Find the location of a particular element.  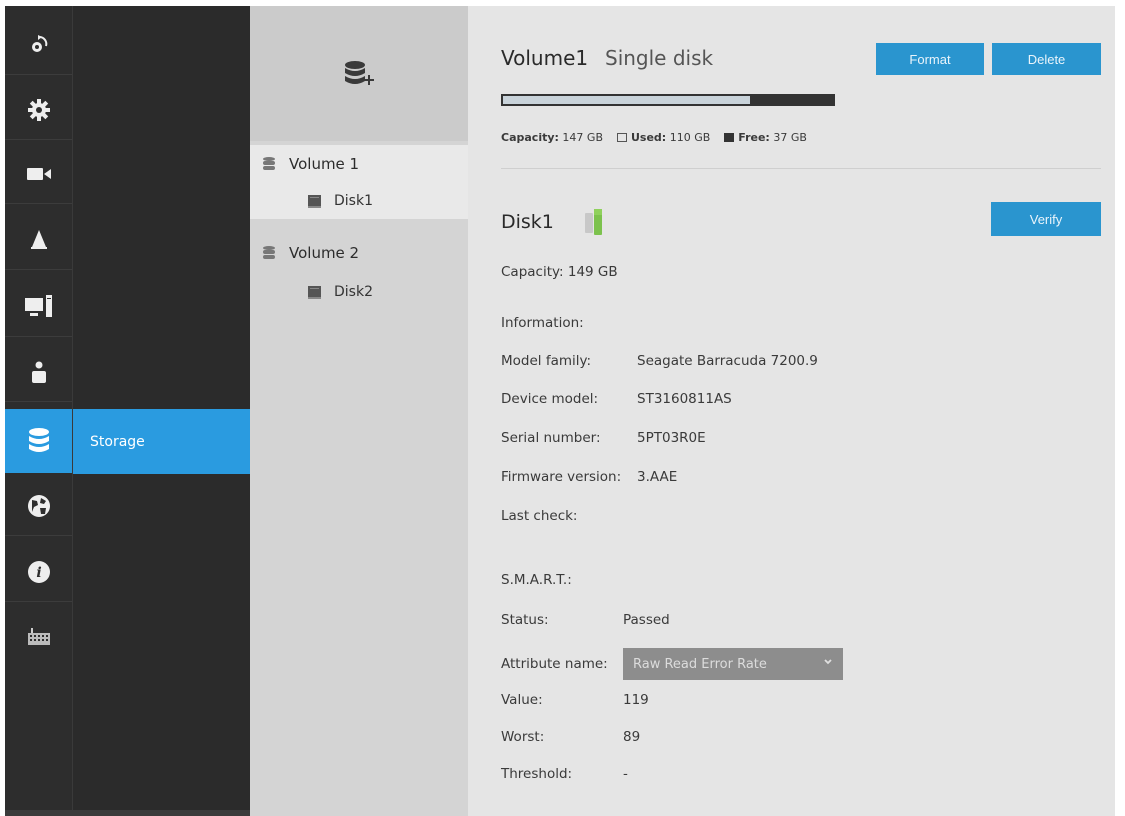

format-button: Format is located at coordinates (930, 59).